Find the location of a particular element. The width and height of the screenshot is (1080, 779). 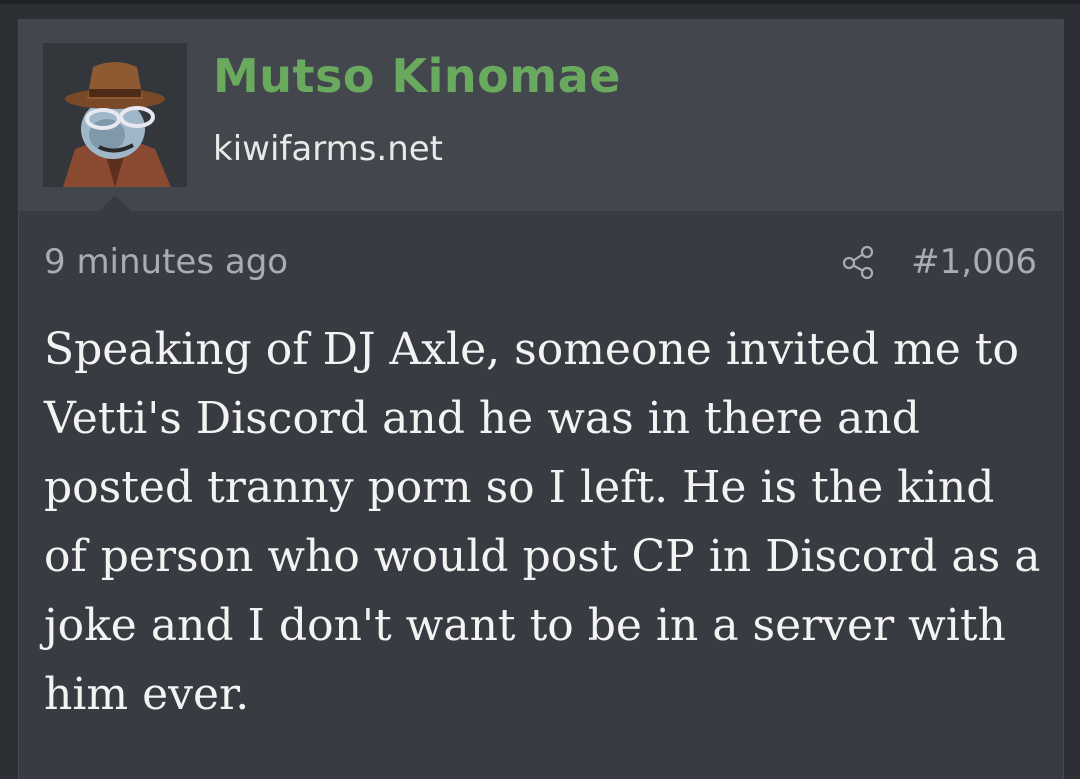

post-number: #1,006 is located at coordinates (974, 262).